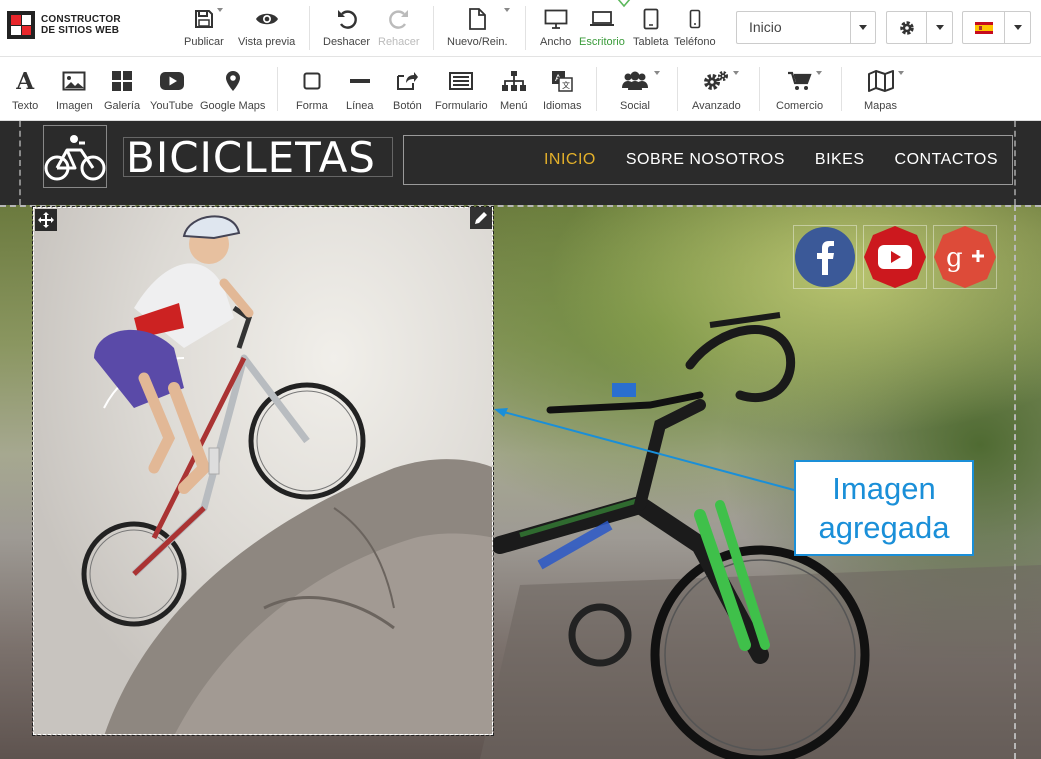  Describe the element at coordinates (562, 90) in the screenshot. I see `add-languages-button: A文 Idiomas` at that location.